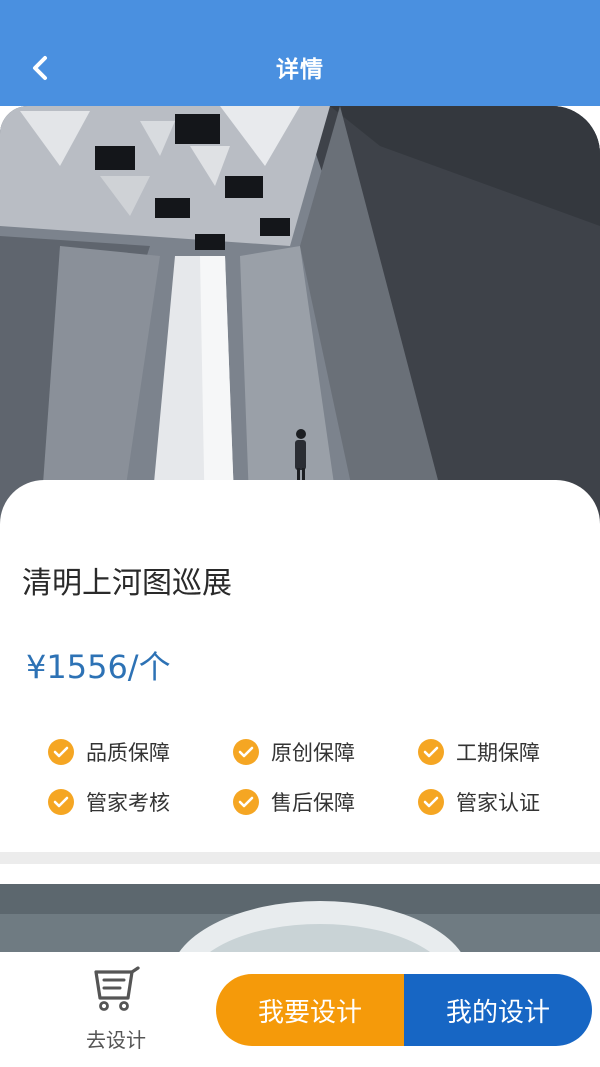 The image size is (600, 1067). What do you see at coordinates (128, 753) in the screenshot?
I see `guarantee-label: 品质保障` at bounding box center [128, 753].